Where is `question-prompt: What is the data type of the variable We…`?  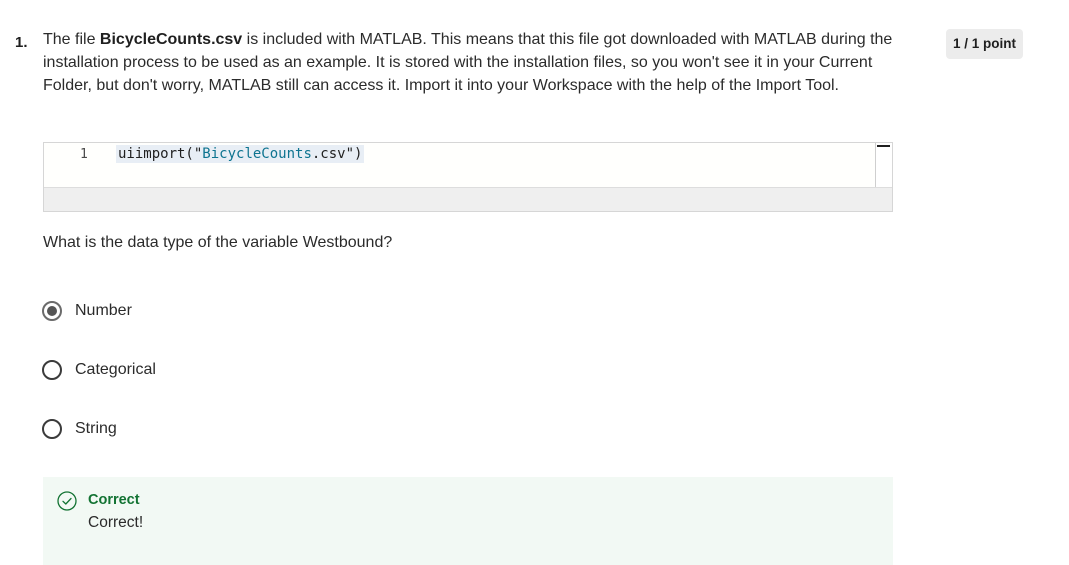 question-prompt: What is the data type of the variable We… is located at coordinates (218, 242).